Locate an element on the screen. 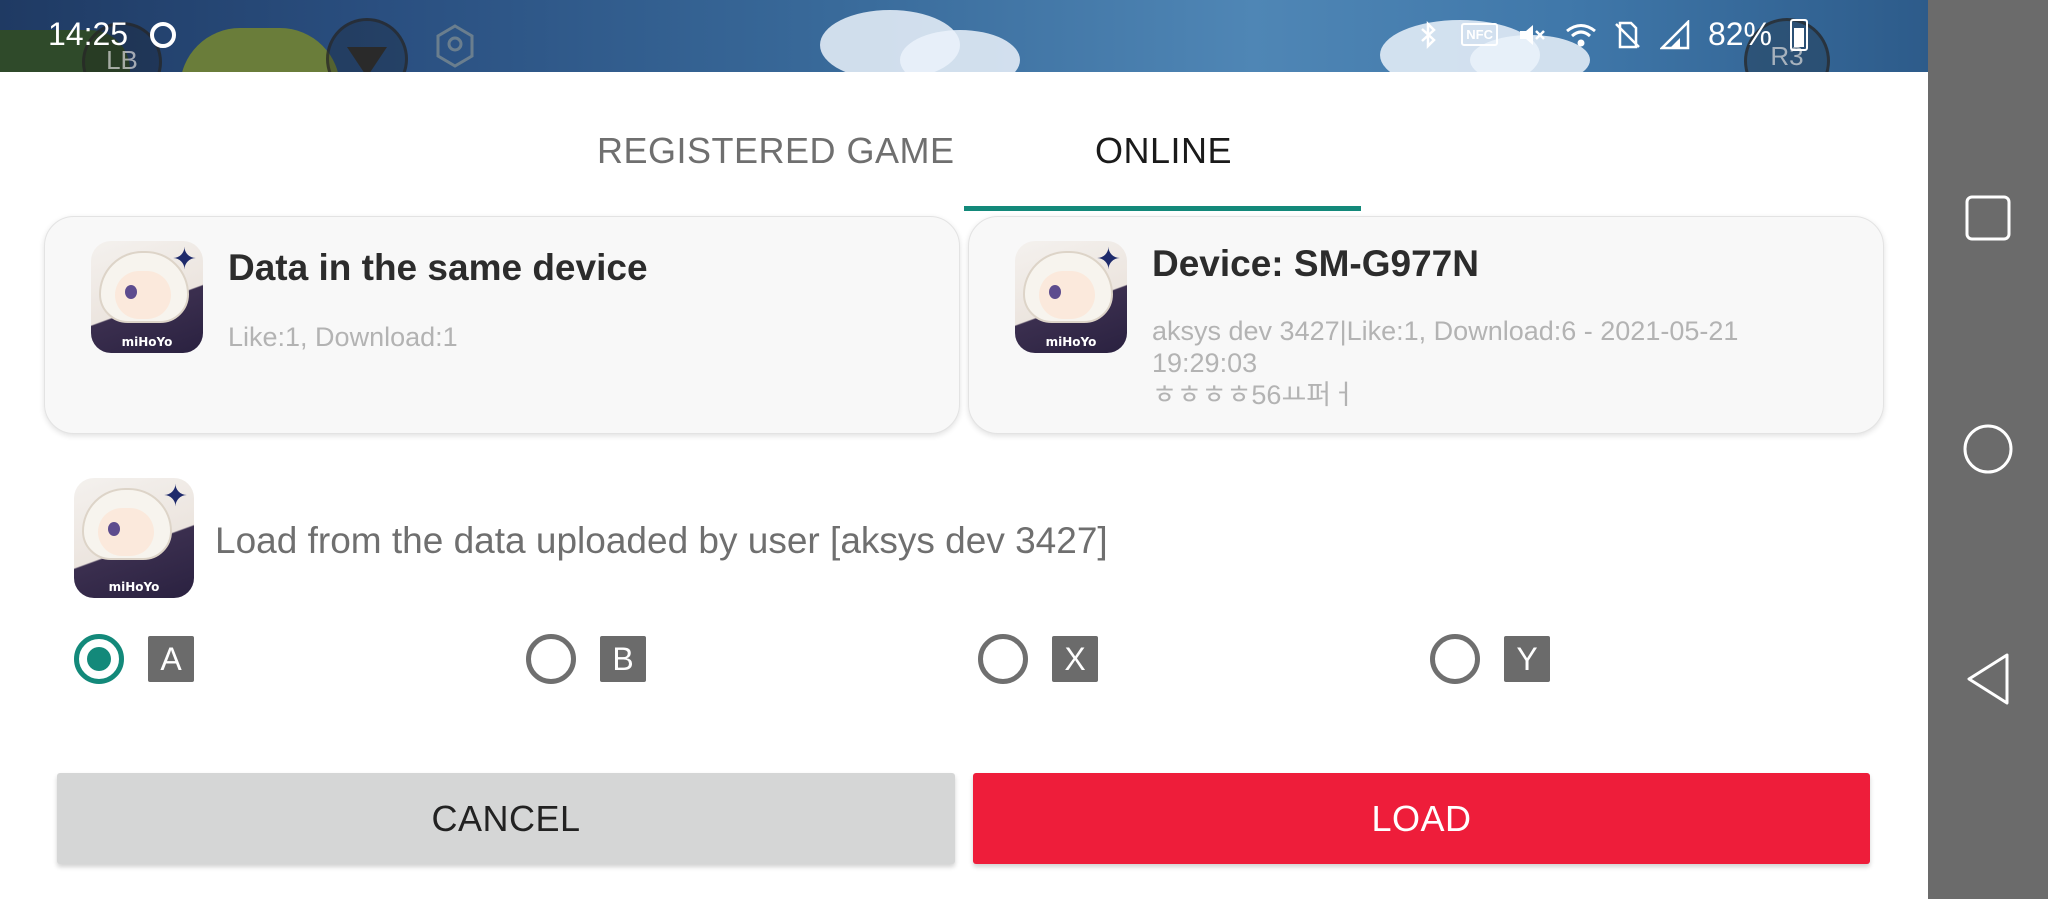  card-timestamp: 19:29:03 is located at coordinates (1205, 363).